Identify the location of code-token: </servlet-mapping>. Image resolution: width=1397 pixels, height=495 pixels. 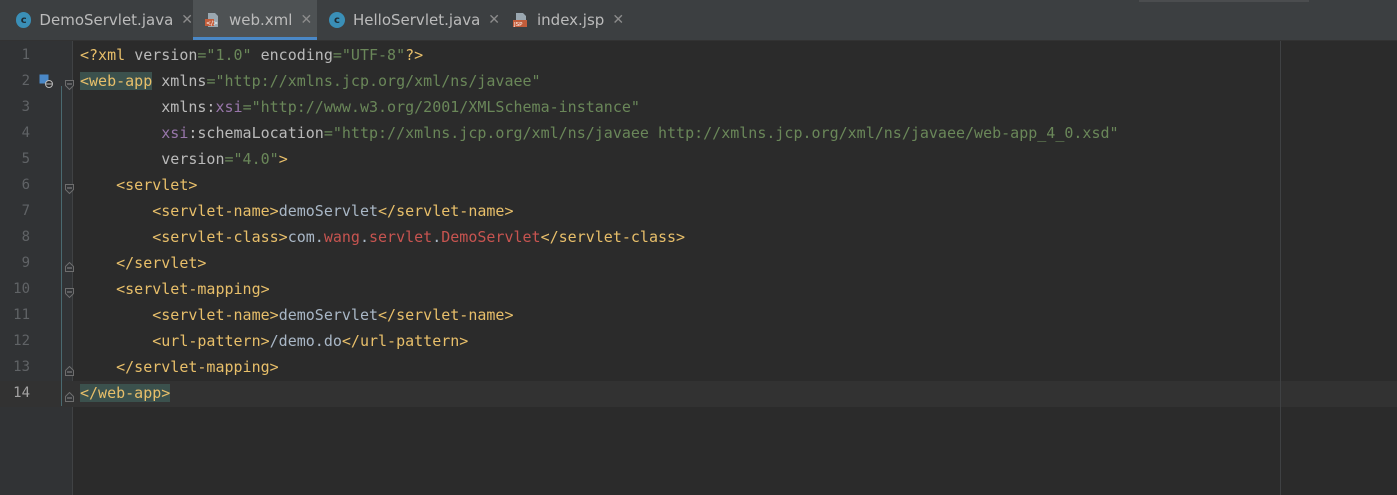
(179, 367).